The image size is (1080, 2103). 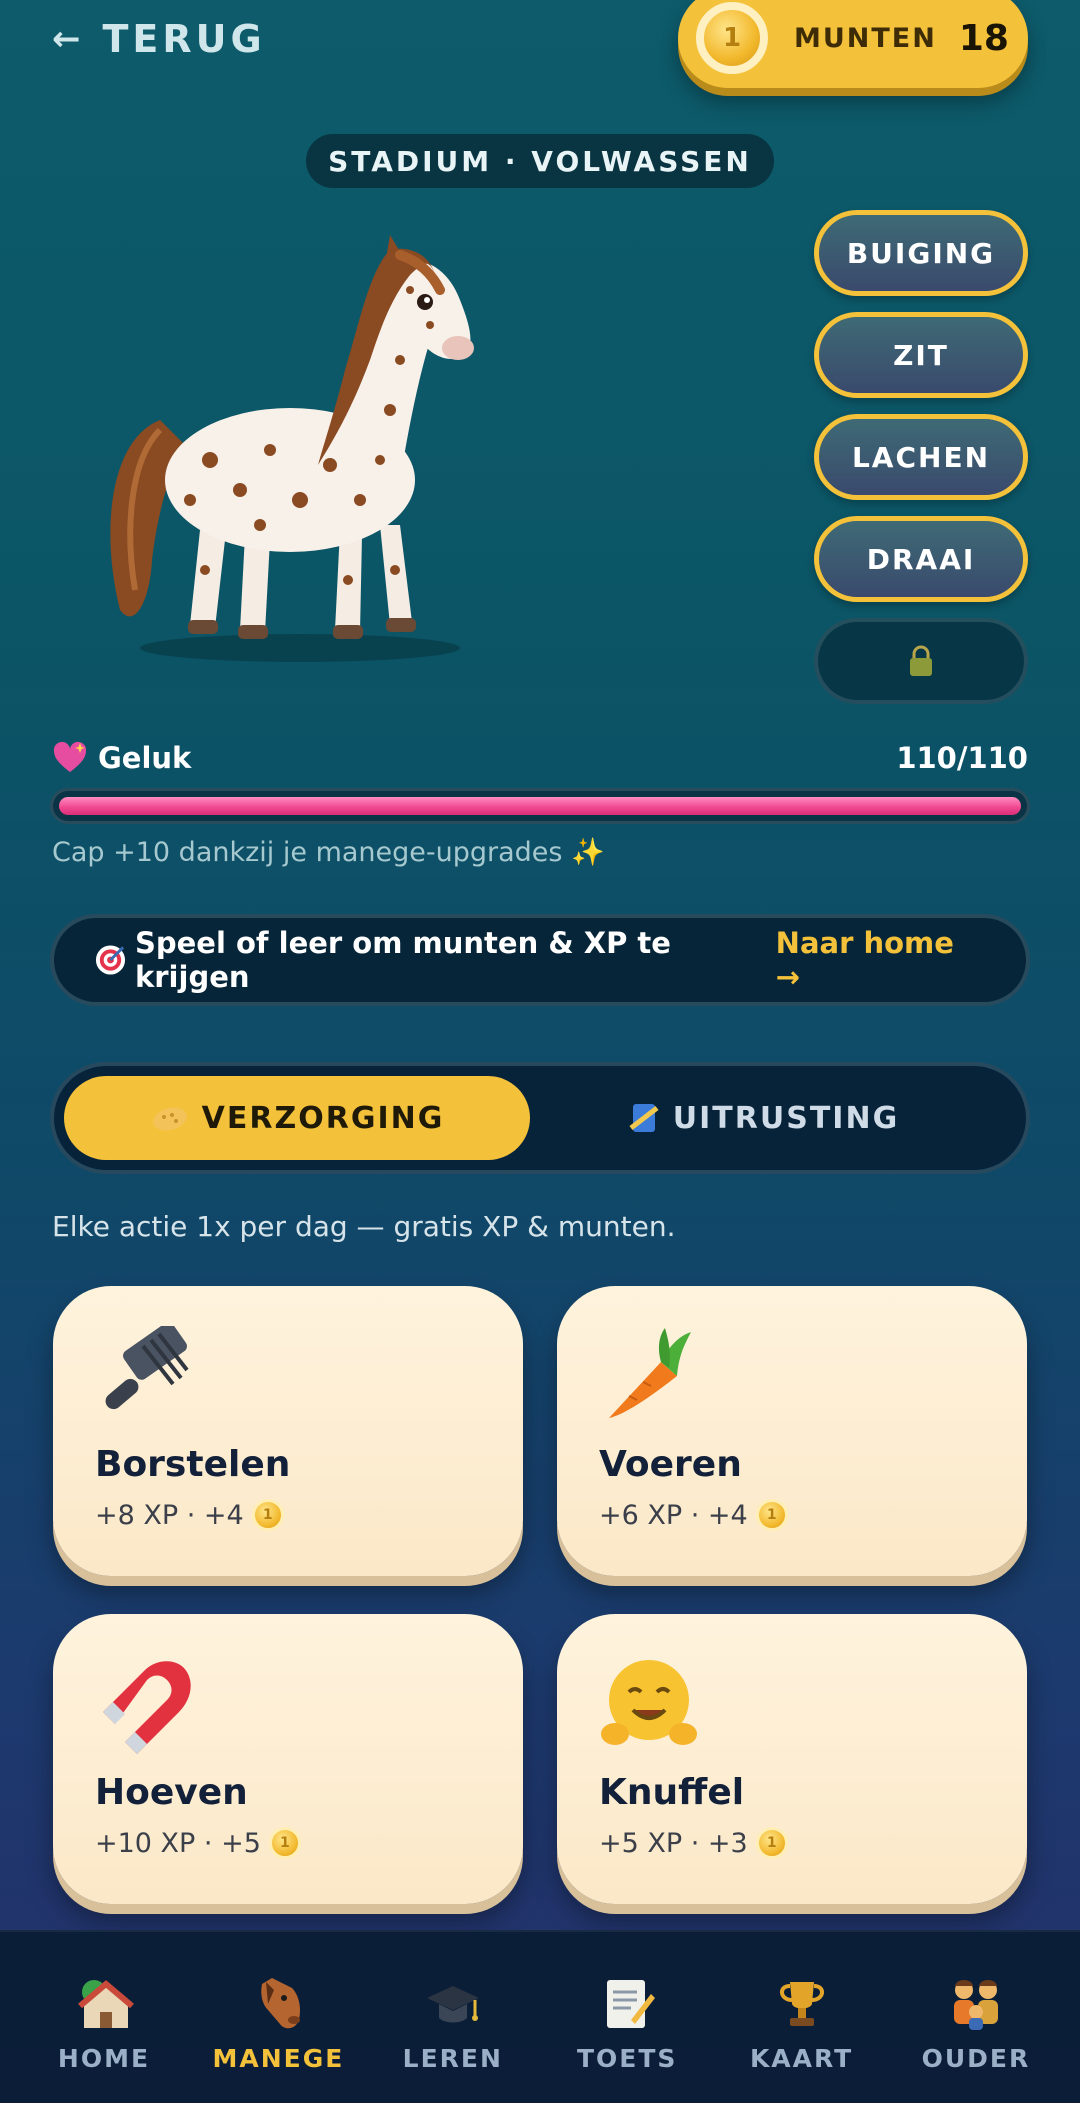 I want to click on earn-coins-text: Speel of leer om munten & XP te krijgen, so click(x=402, y=960).